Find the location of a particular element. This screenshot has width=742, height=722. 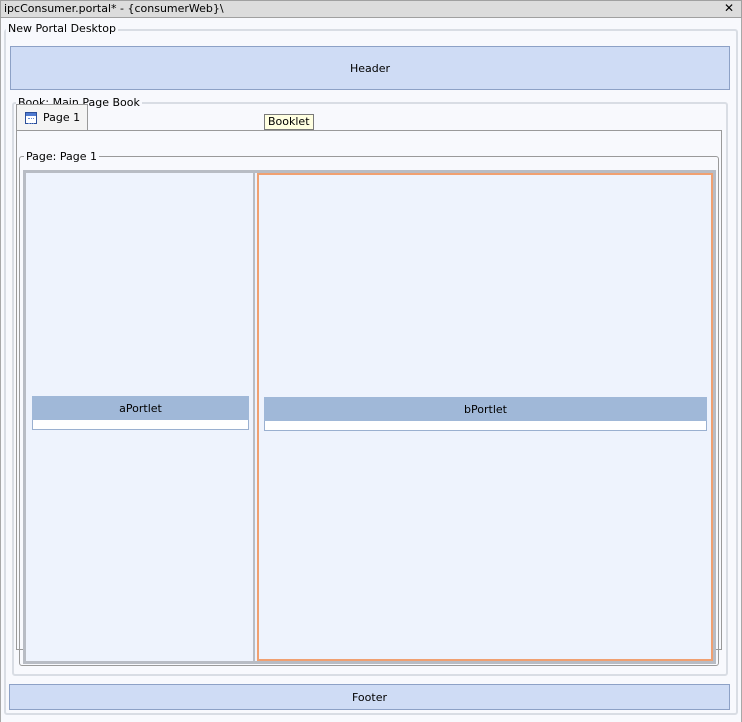

header-label: Header is located at coordinates (370, 68).